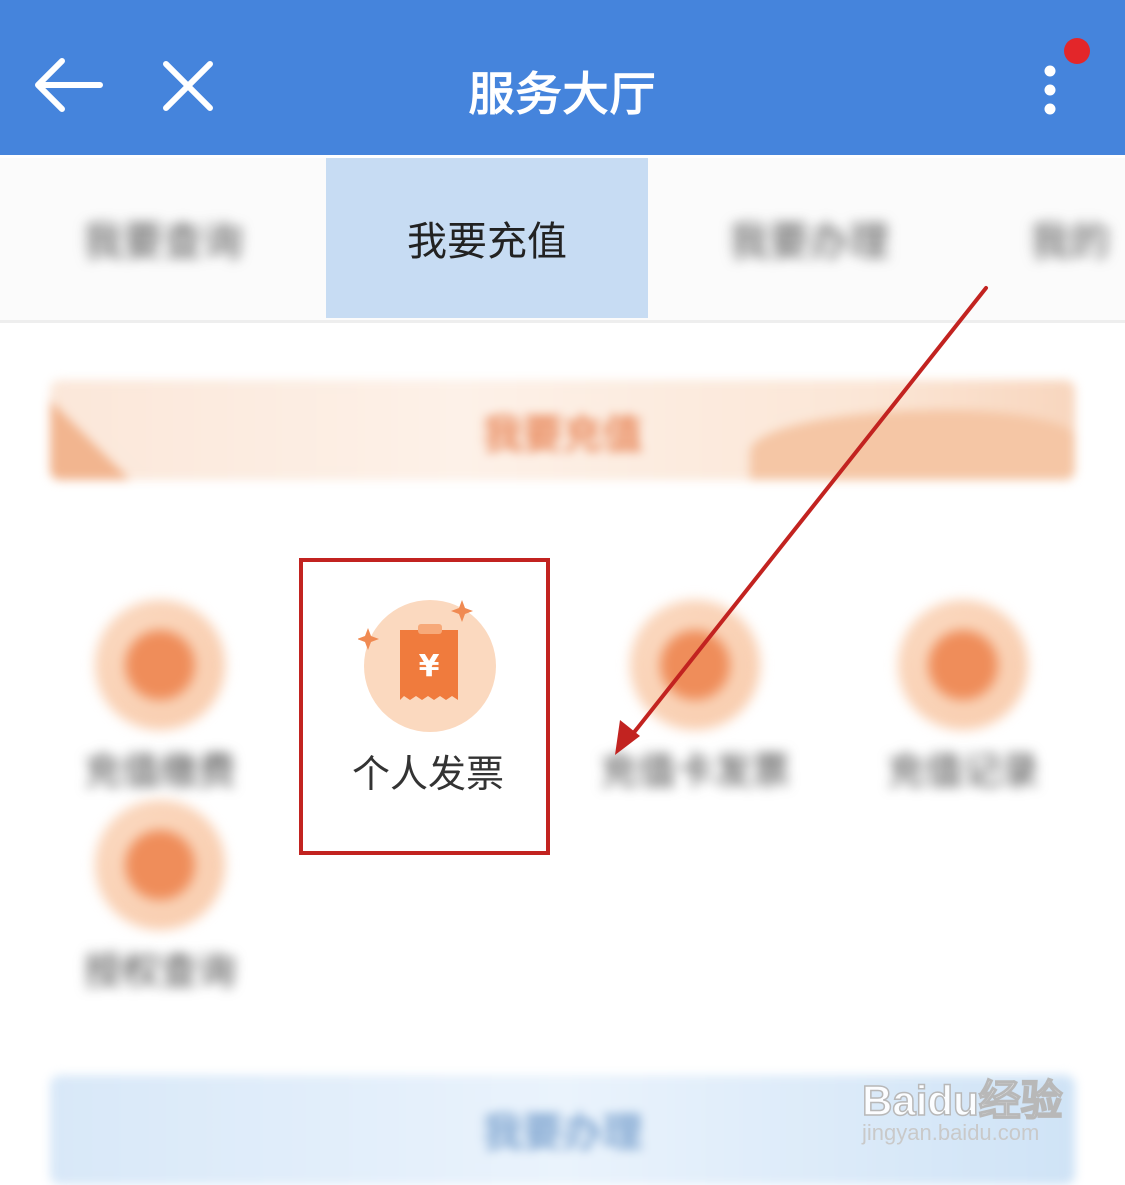 The image size is (1125, 1185). I want to click on section-banner: 我要充值, so click(562, 430).